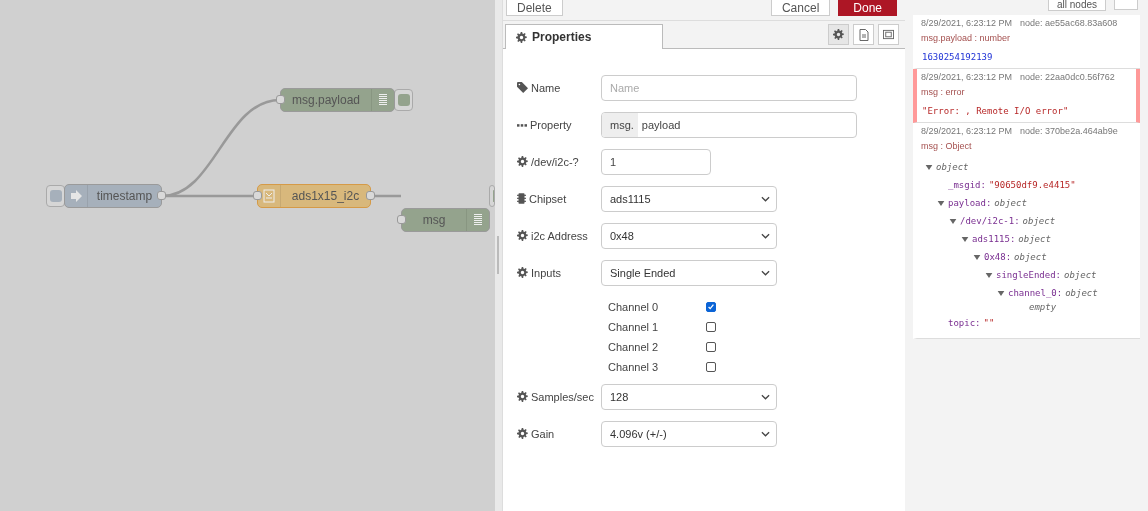 This screenshot has width=1148, height=511. I want to click on property-key: 0x48:, so click(998, 257).